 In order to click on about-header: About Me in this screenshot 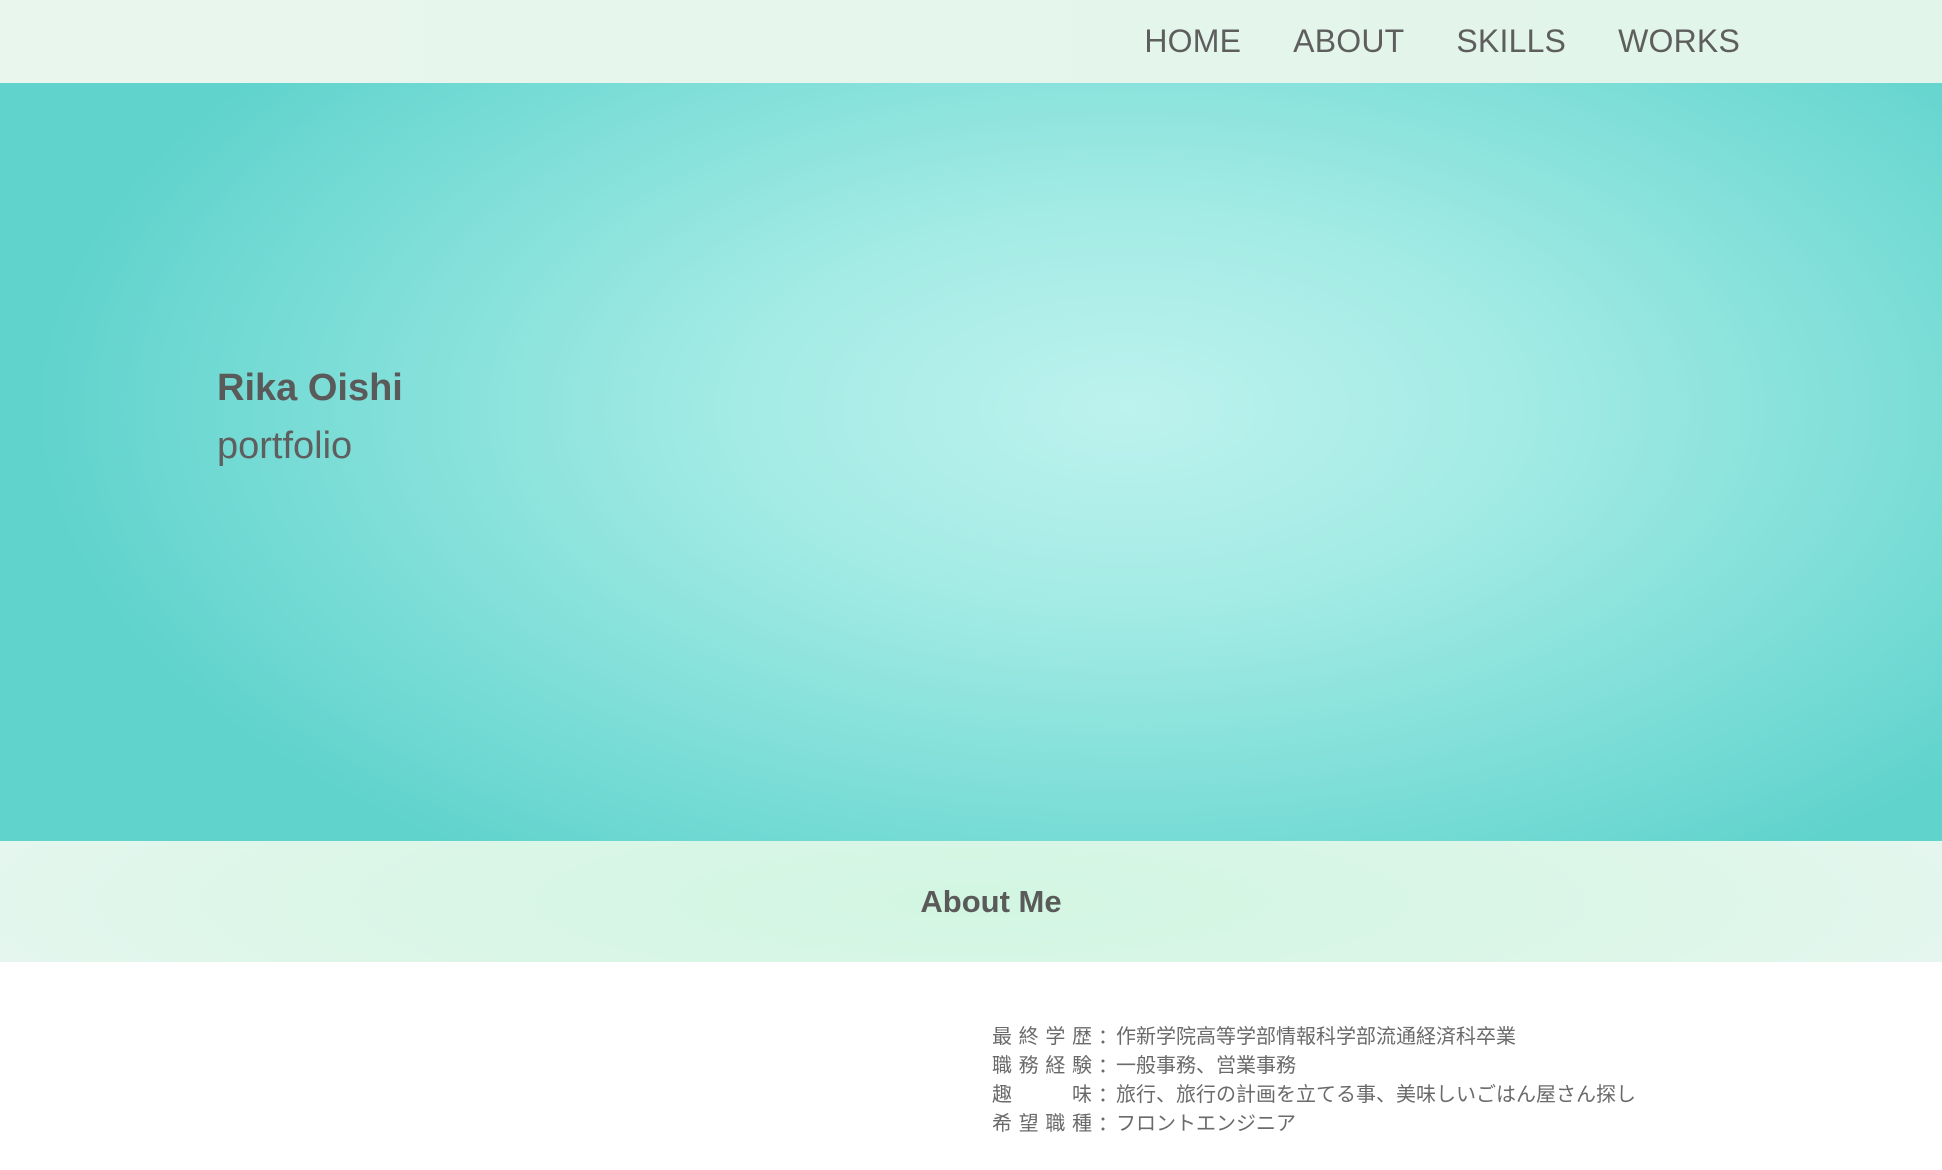, I will do `click(971, 901)`.